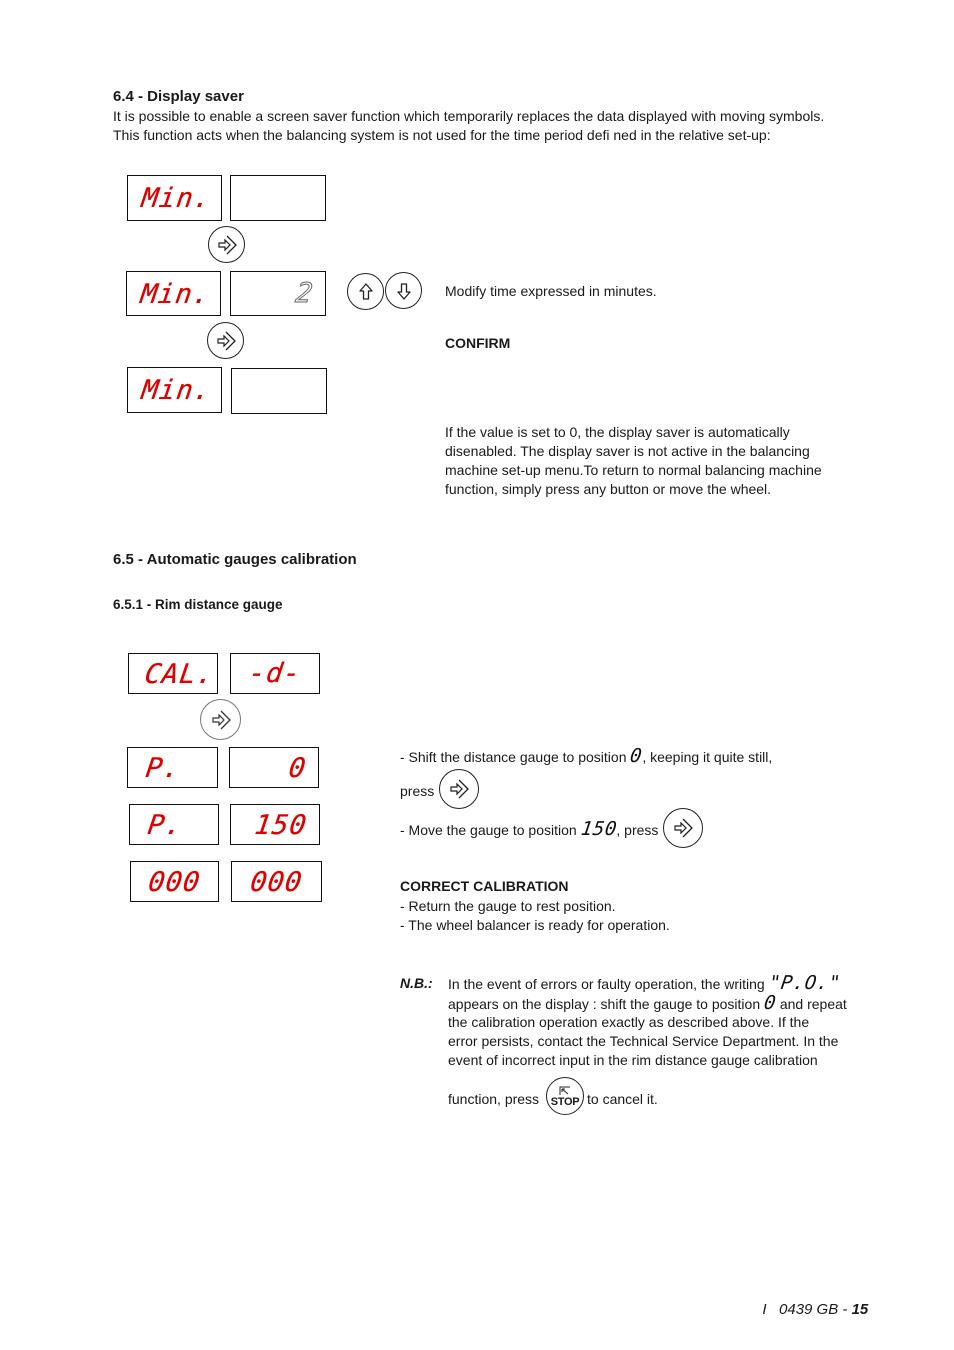 The width and height of the screenshot is (954, 1350). I want to click on left-display-p-1: P., so click(172, 767).